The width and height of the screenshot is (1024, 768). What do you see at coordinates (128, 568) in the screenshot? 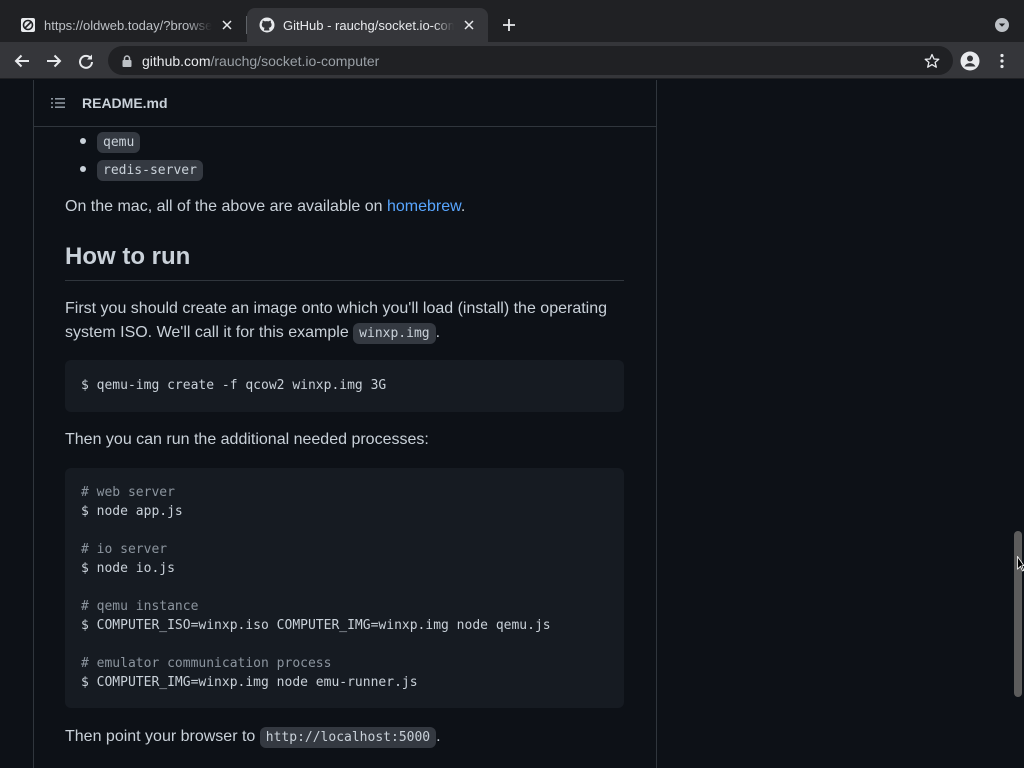
I see `code-line: $ node io.js` at bounding box center [128, 568].